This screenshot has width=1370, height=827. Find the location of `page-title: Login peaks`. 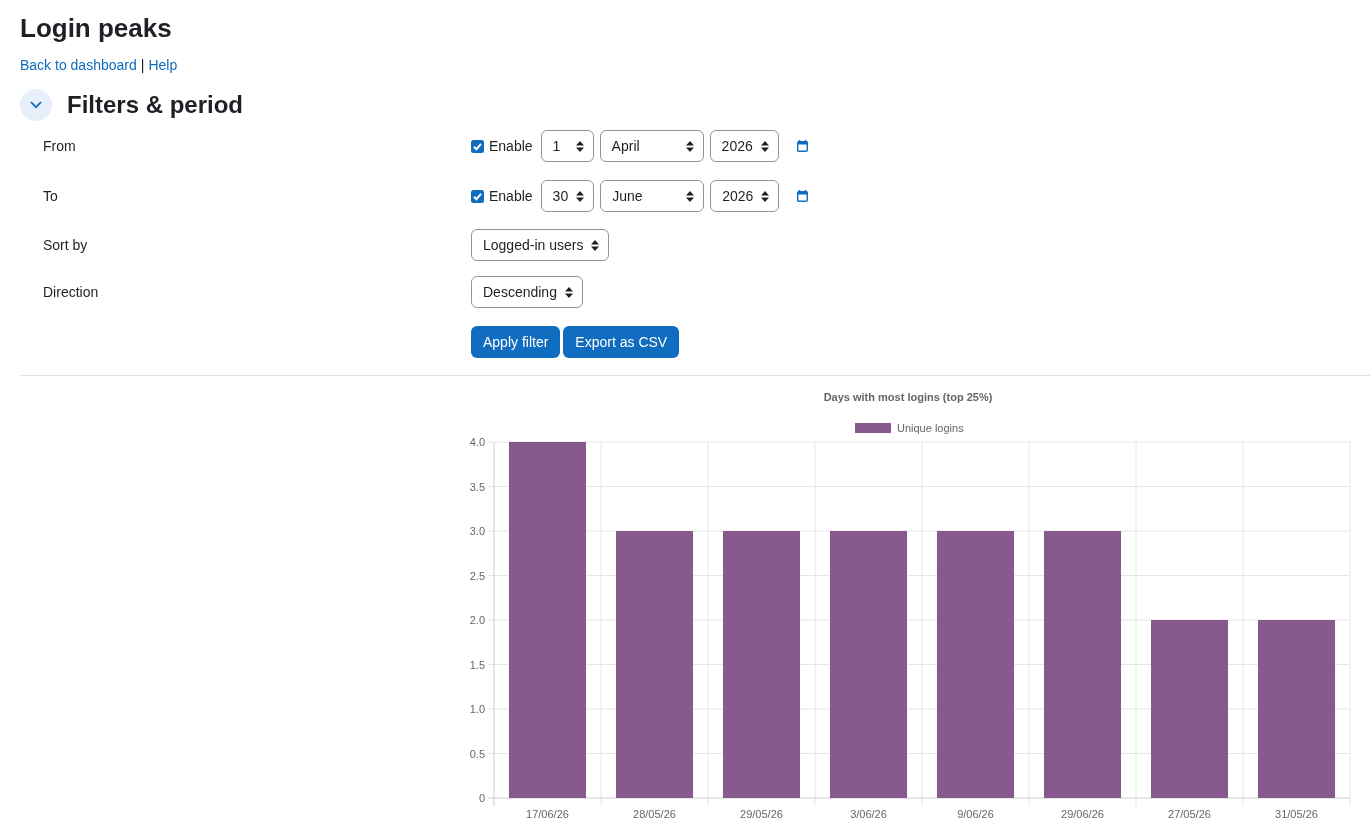

page-title: Login peaks is located at coordinates (96, 28).